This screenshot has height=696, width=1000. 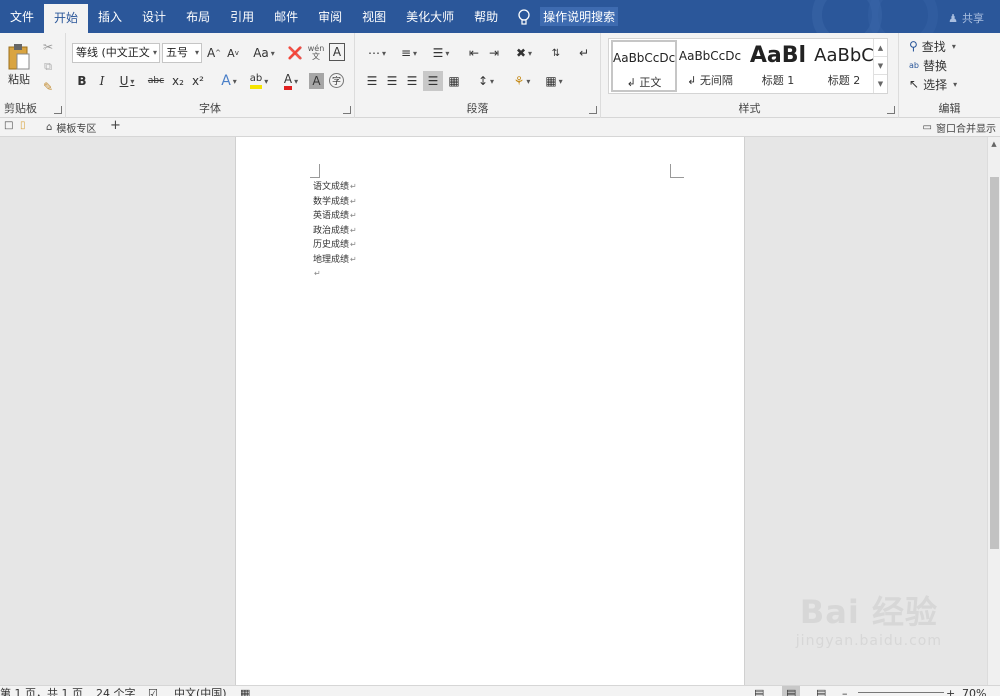 I want to click on align-center-icon: ☰, so click(x=392, y=81).